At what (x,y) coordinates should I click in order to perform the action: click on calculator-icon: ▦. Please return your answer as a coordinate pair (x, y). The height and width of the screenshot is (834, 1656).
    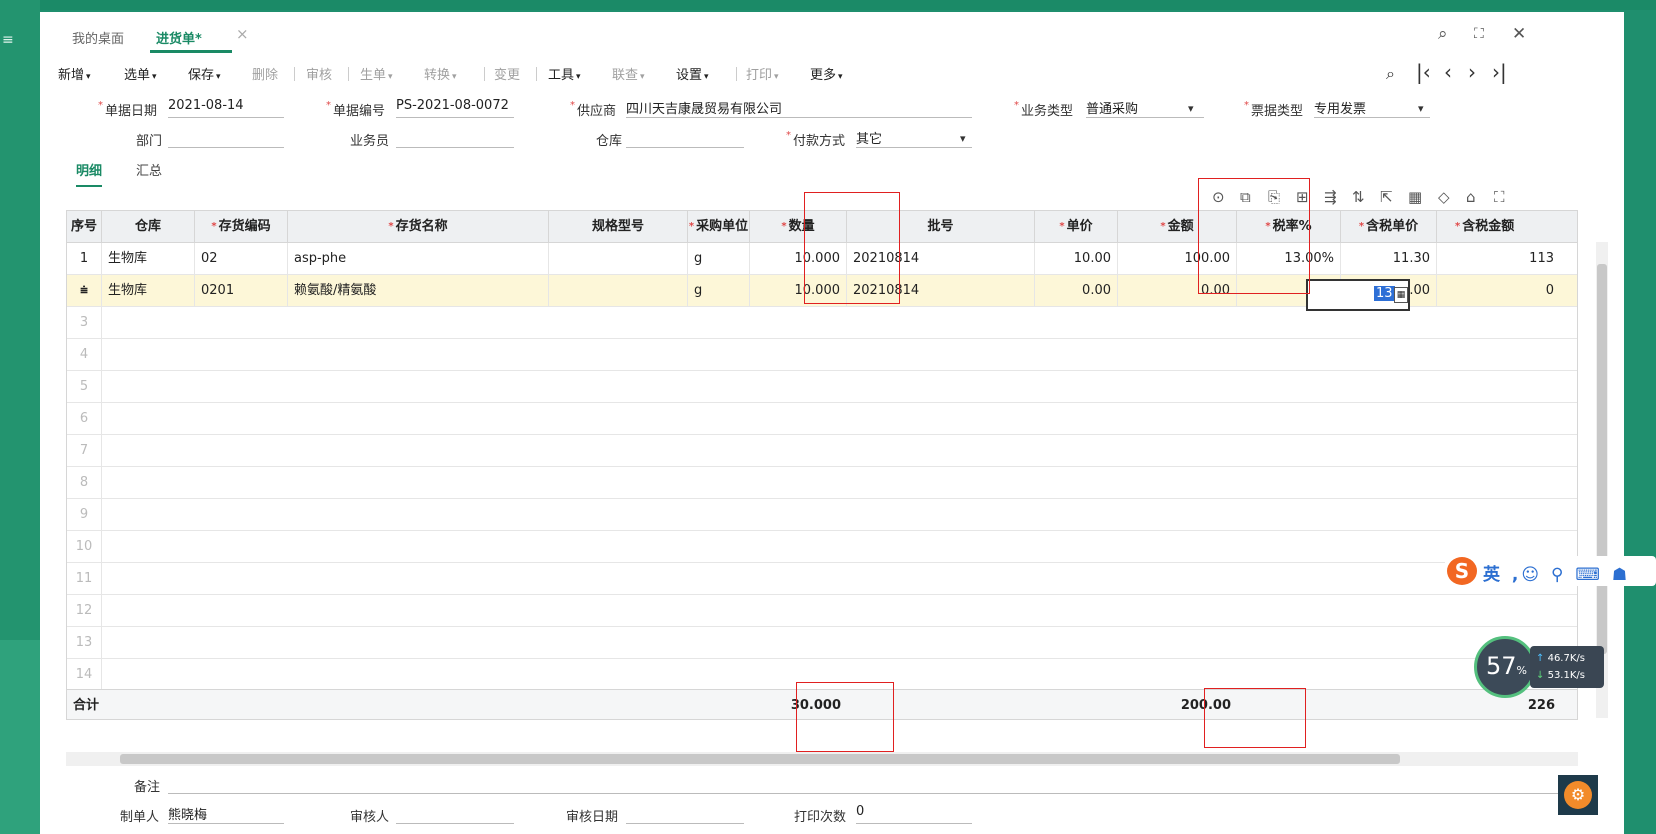
    Looking at the image, I should click on (1401, 295).